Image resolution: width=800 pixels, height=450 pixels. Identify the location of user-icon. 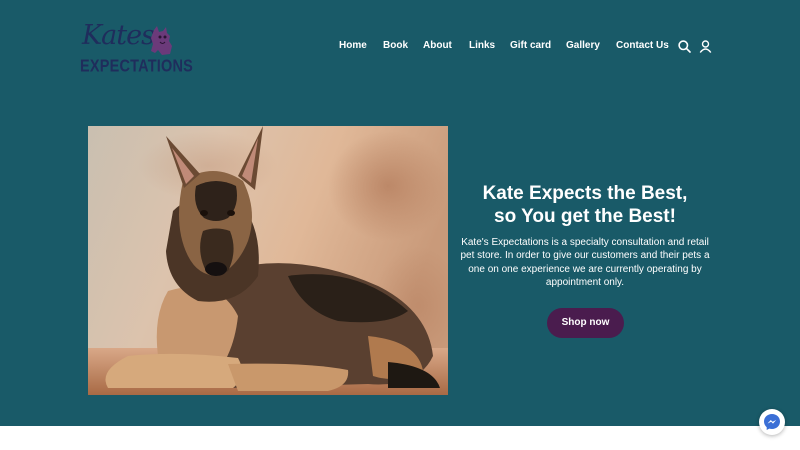
(705, 46).